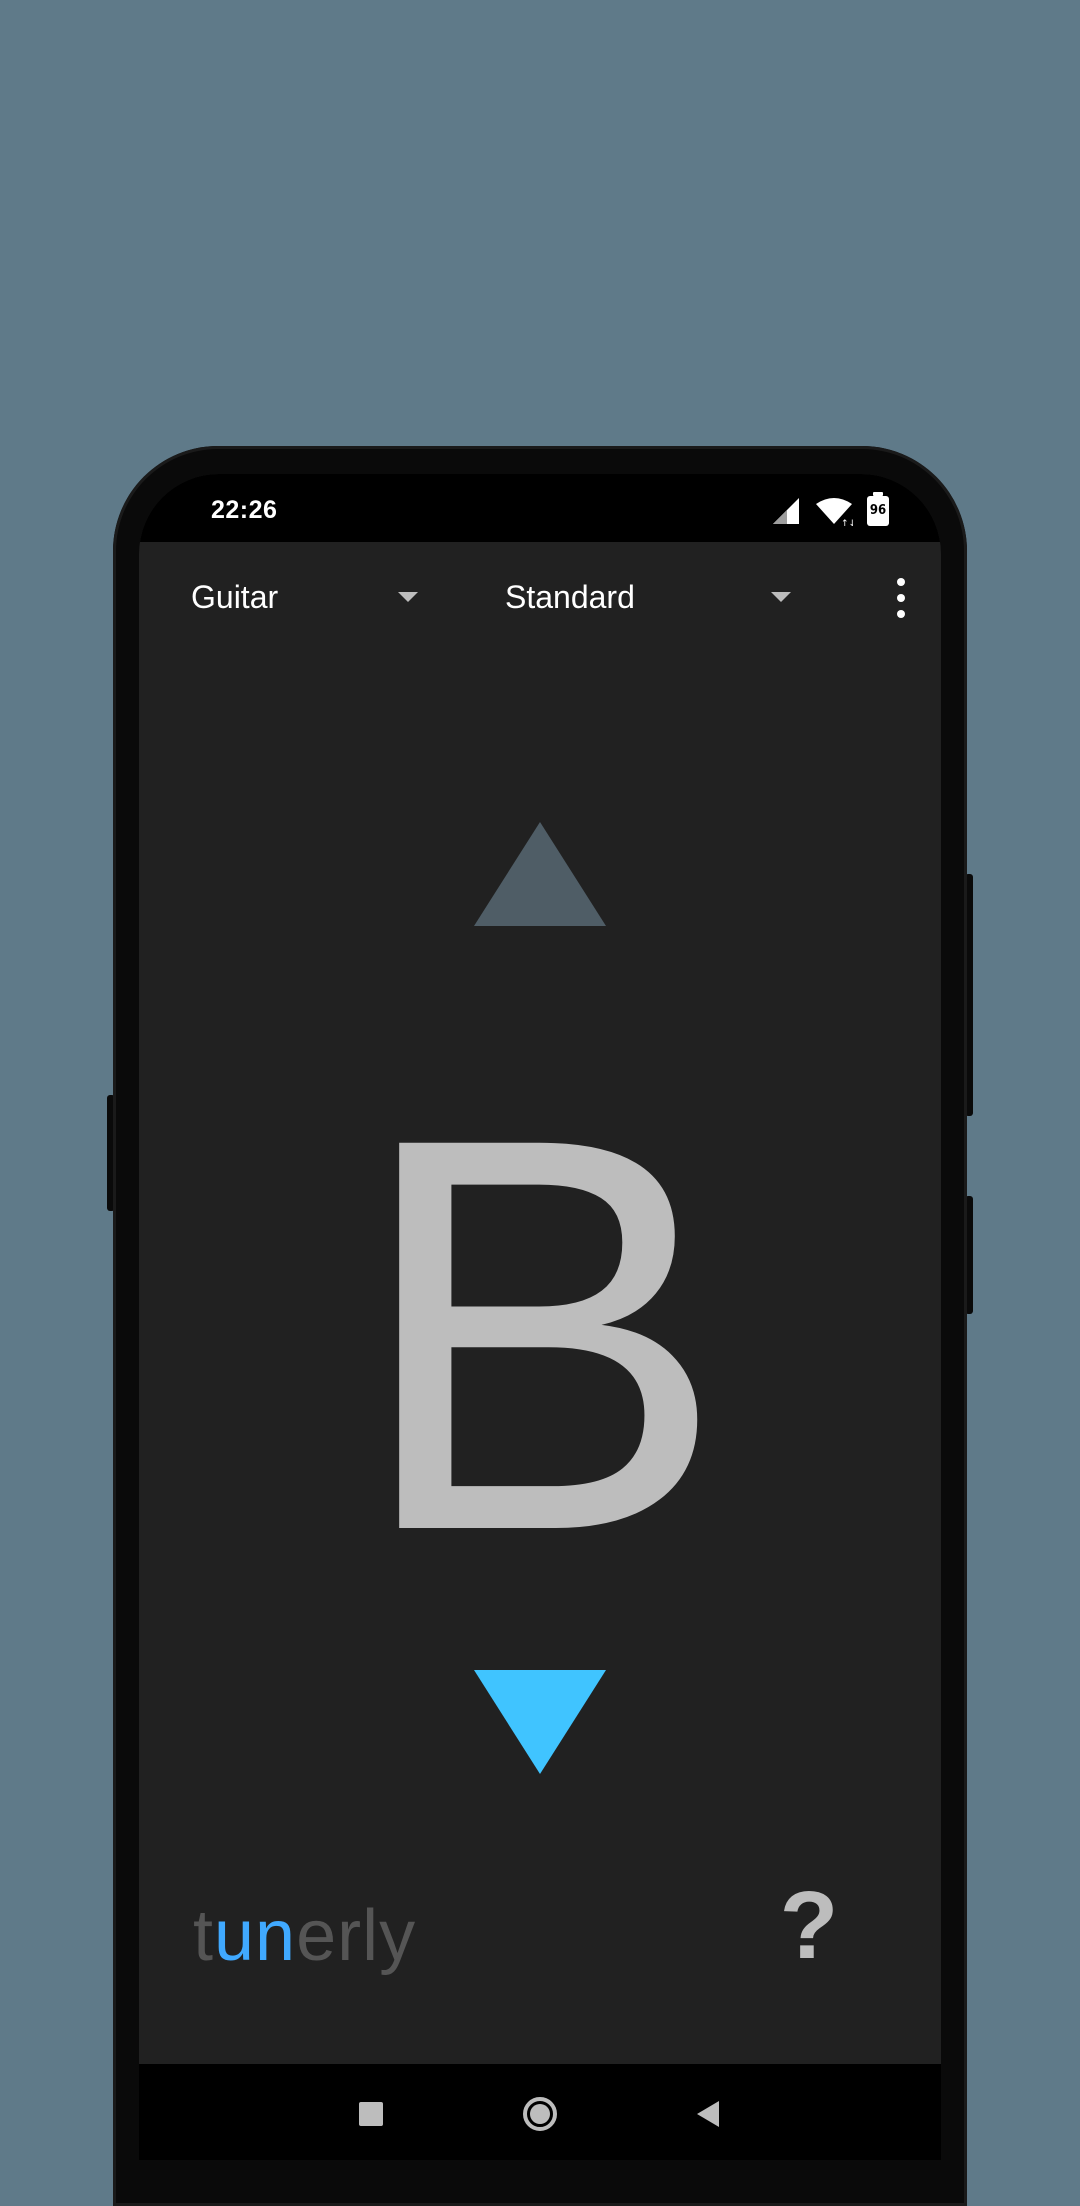  I want to click on toolbar: Guitar Standard, so click(540, 597).